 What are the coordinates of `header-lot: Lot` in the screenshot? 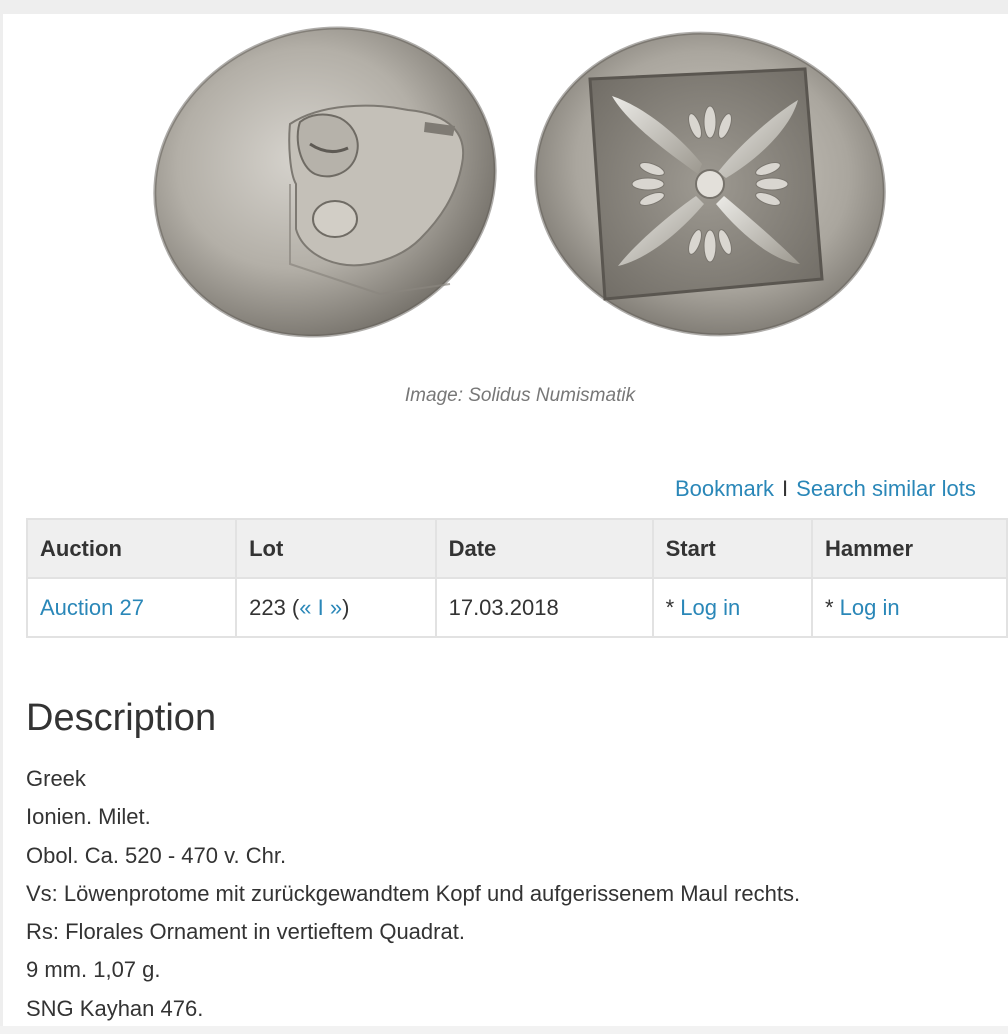 It's located at (336, 548).